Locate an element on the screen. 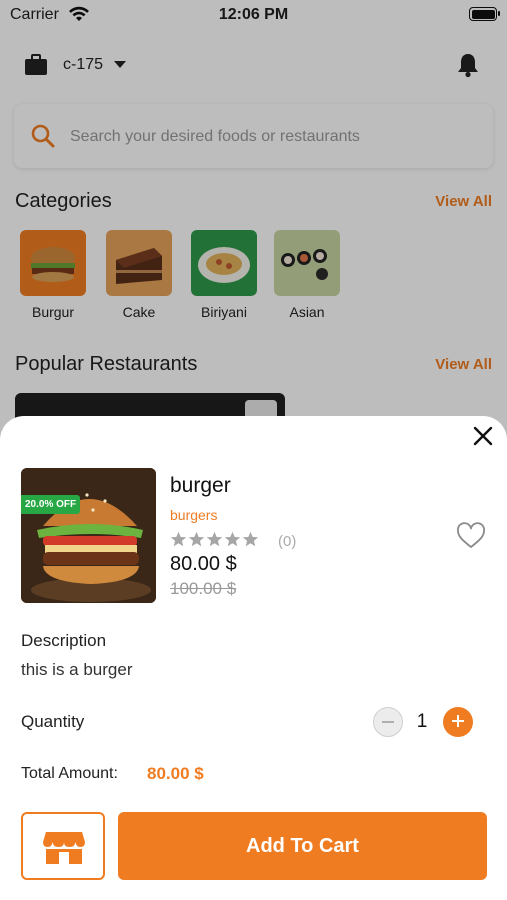  close-icon is located at coordinates (483, 436).